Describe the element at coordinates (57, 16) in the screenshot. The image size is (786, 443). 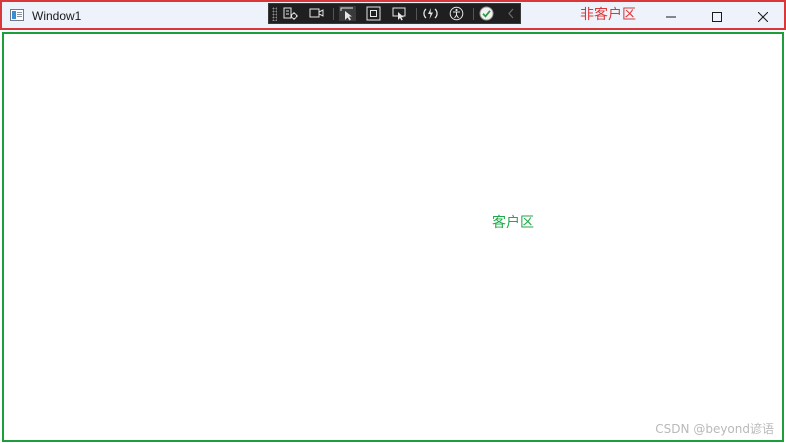
I see `window-title: Window1` at that location.